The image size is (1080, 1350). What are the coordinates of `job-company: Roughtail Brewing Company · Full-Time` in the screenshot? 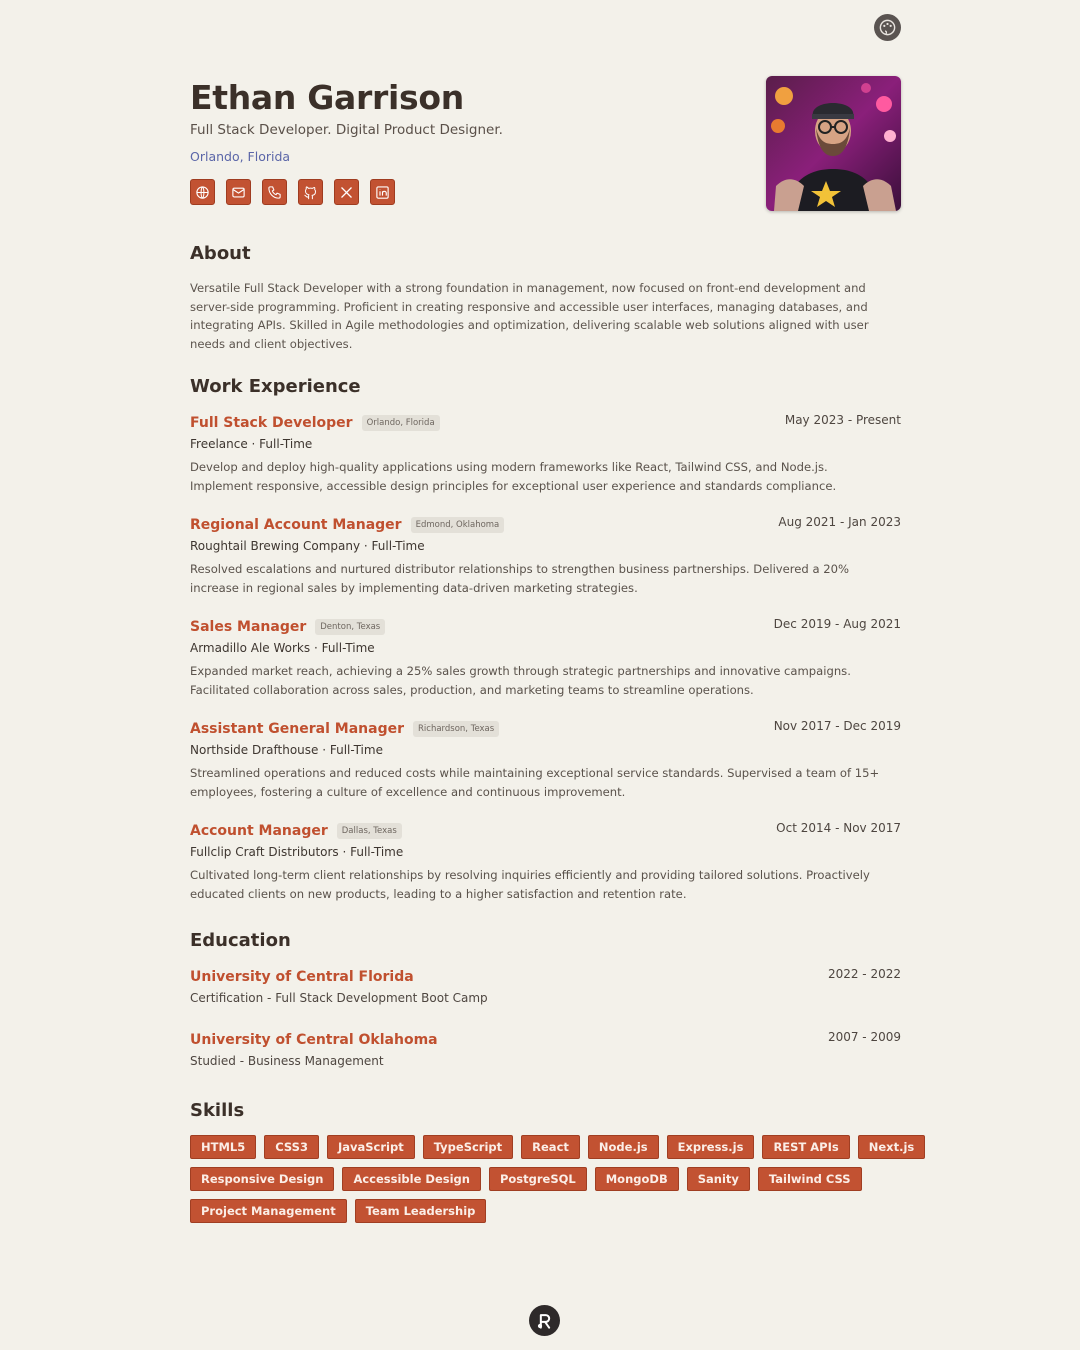 It's located at (307, 546).